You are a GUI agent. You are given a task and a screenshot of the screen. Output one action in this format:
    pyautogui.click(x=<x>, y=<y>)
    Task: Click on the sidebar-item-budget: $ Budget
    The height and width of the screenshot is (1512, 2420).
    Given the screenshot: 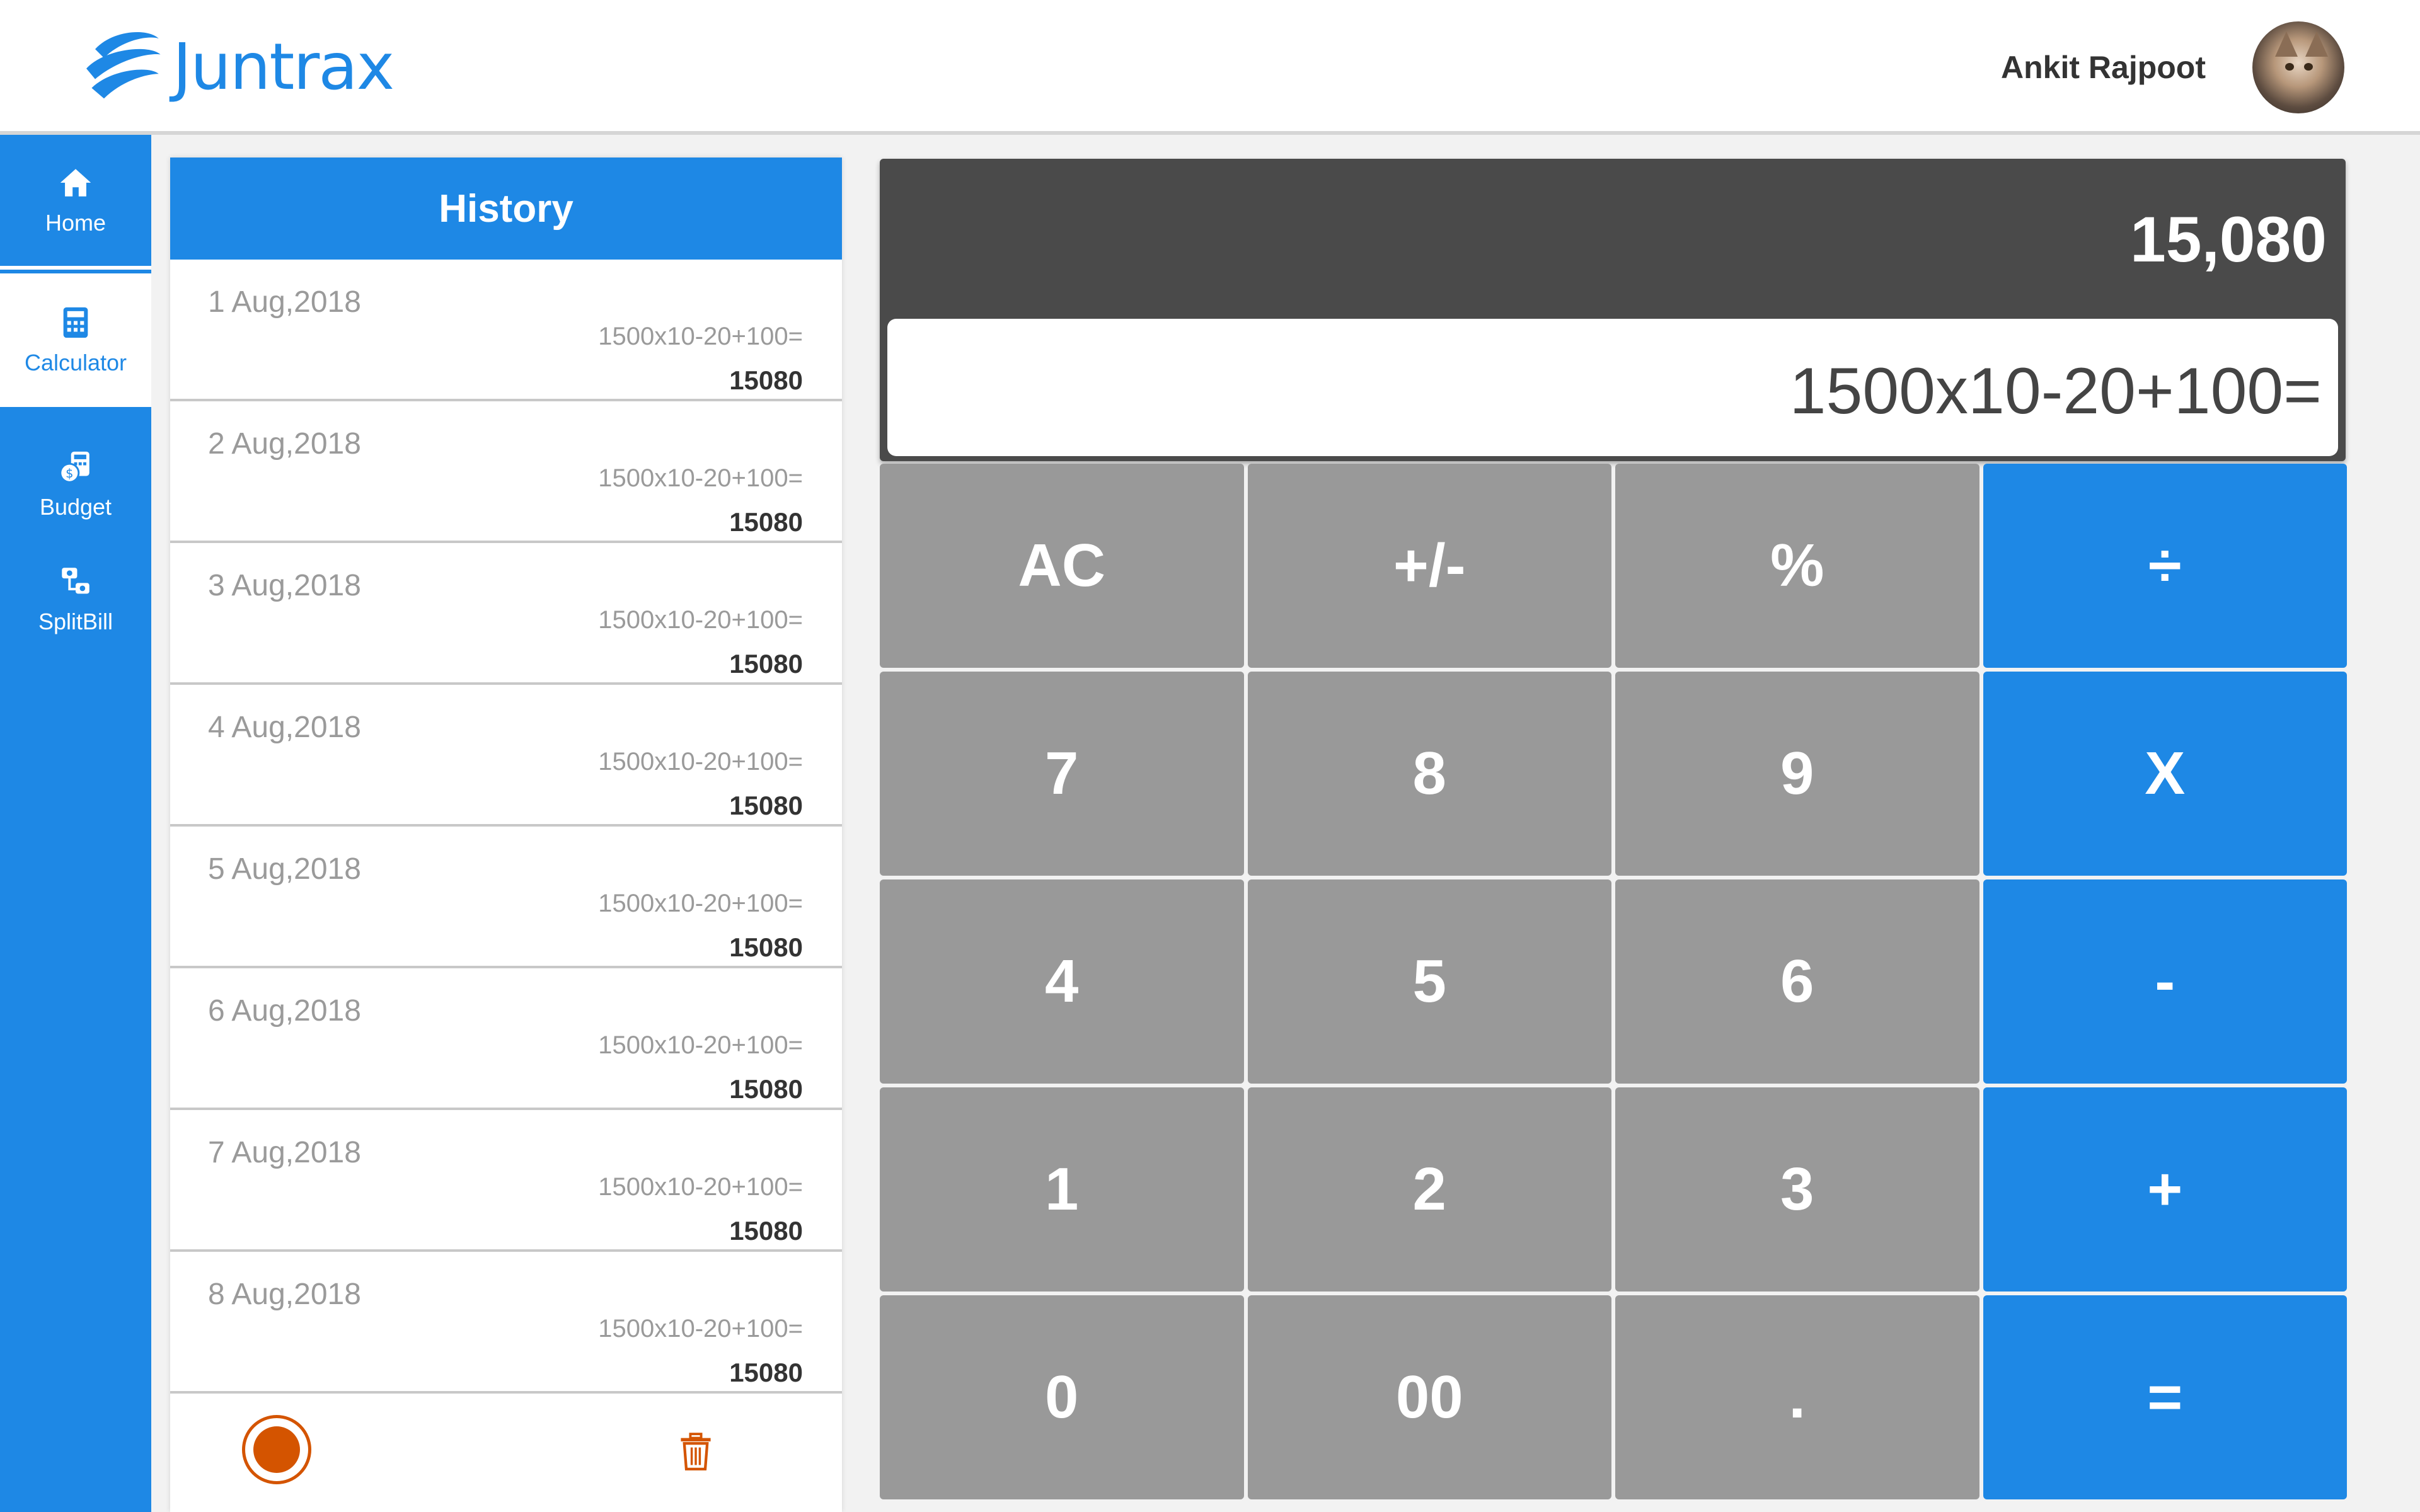 What is the action you would take?
    pyautogui.click(x=76, y=499)
    